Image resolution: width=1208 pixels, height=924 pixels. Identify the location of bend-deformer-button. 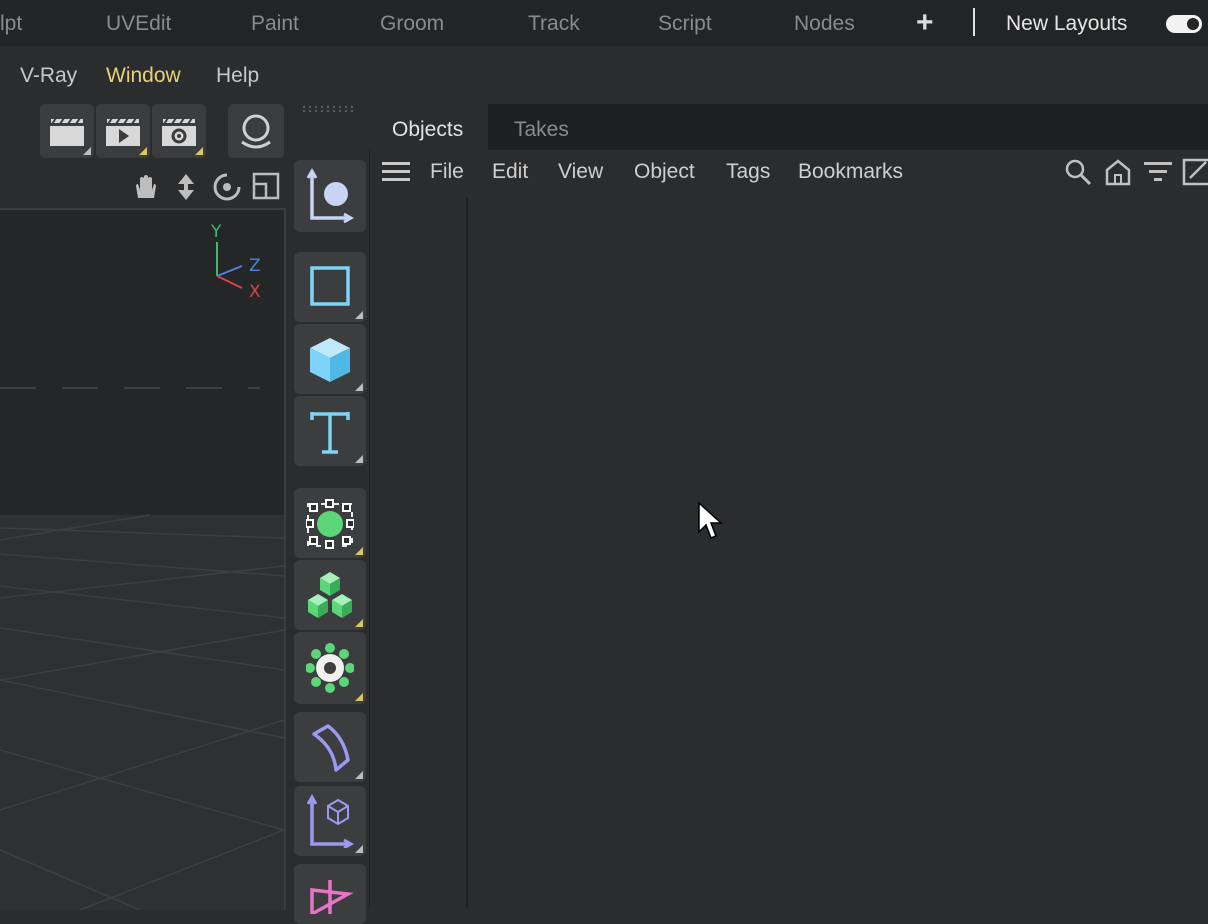
(330, 747).